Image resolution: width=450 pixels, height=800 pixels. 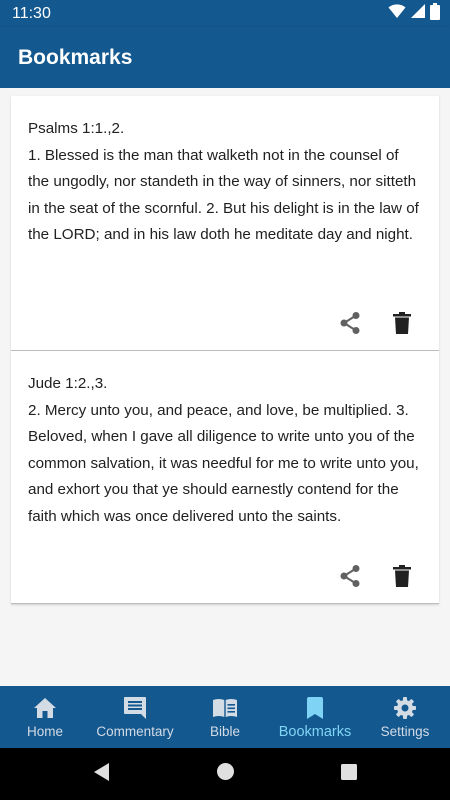 What do you see at coordinates (315, 731) in the screenshot?
I see `nav-label-bookmarks: Bookmarks` at bounding box center [315, 731].